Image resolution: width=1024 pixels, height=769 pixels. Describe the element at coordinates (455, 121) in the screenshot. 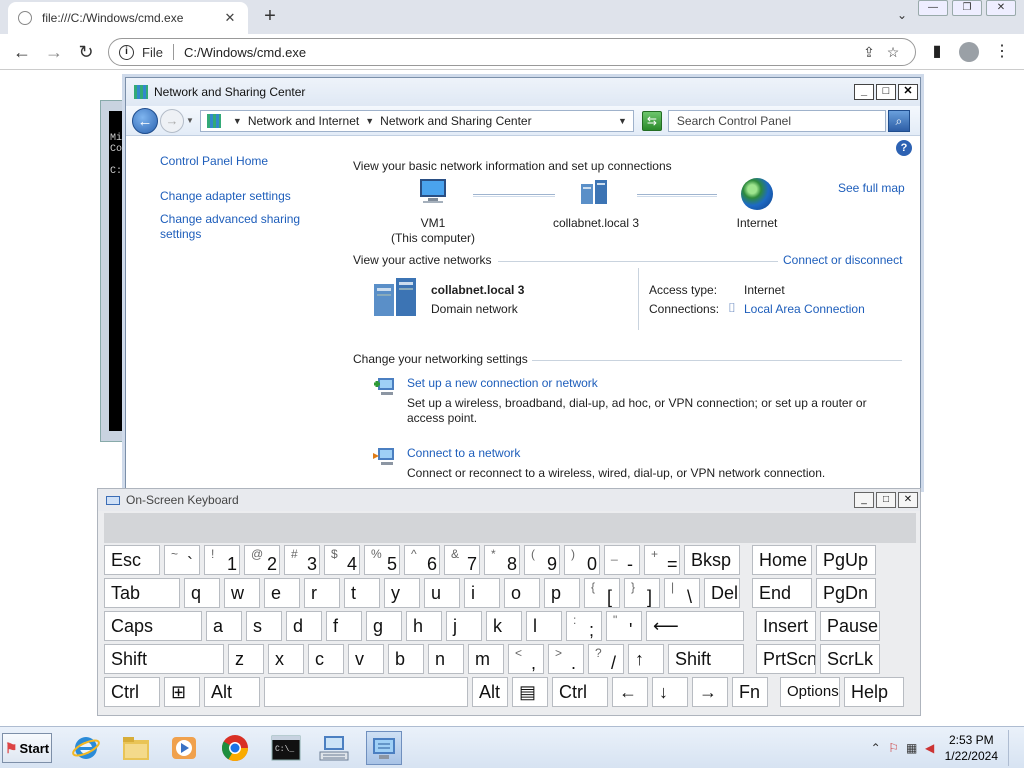

I see `breadcrumb-item: Network and Sharing Center` at that location.